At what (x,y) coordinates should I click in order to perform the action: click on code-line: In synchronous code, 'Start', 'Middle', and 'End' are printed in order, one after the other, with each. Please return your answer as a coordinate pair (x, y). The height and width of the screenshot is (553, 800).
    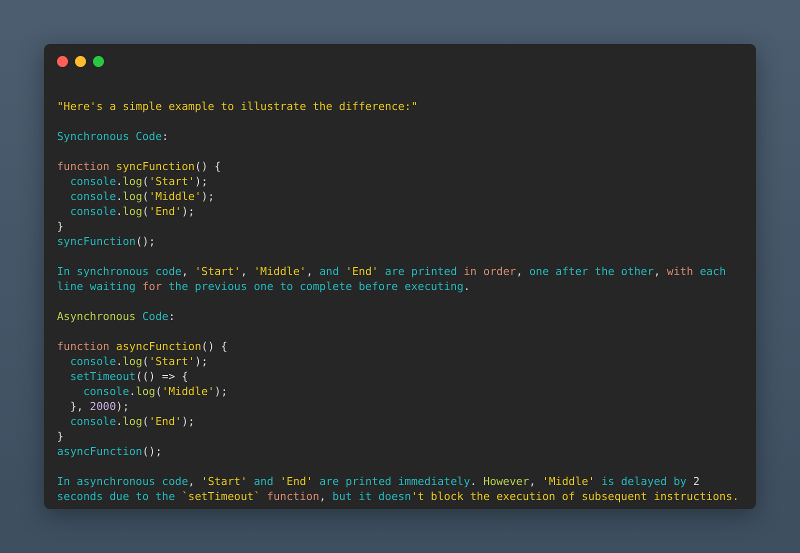
    Looking at the image, I should click on (391, 271).